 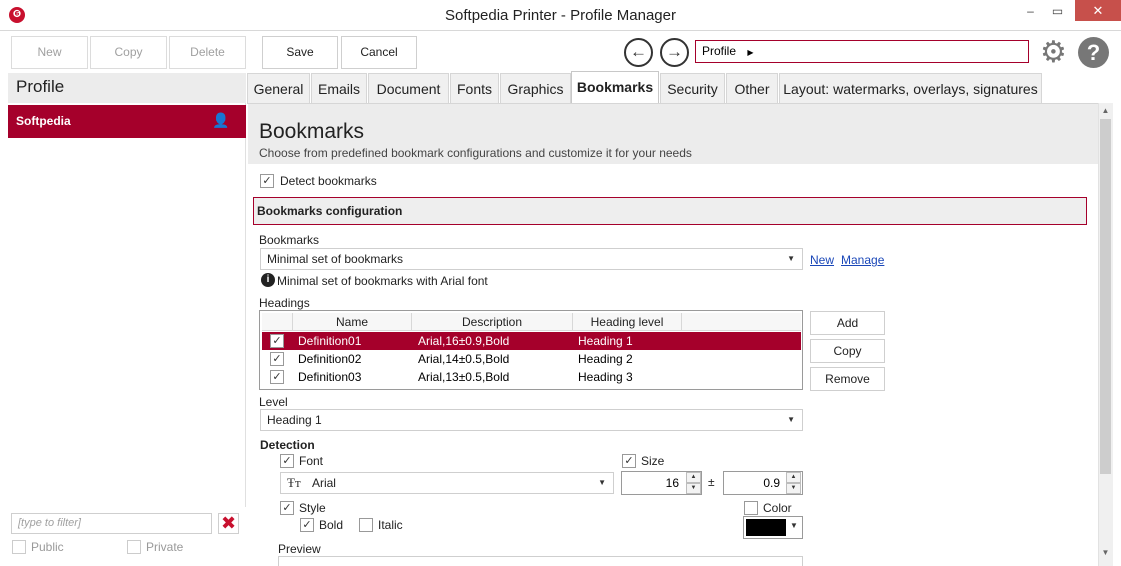 I want to click on bookmarks-select: Minimal set of bookmarks ▼, so click(x=531, y=259).